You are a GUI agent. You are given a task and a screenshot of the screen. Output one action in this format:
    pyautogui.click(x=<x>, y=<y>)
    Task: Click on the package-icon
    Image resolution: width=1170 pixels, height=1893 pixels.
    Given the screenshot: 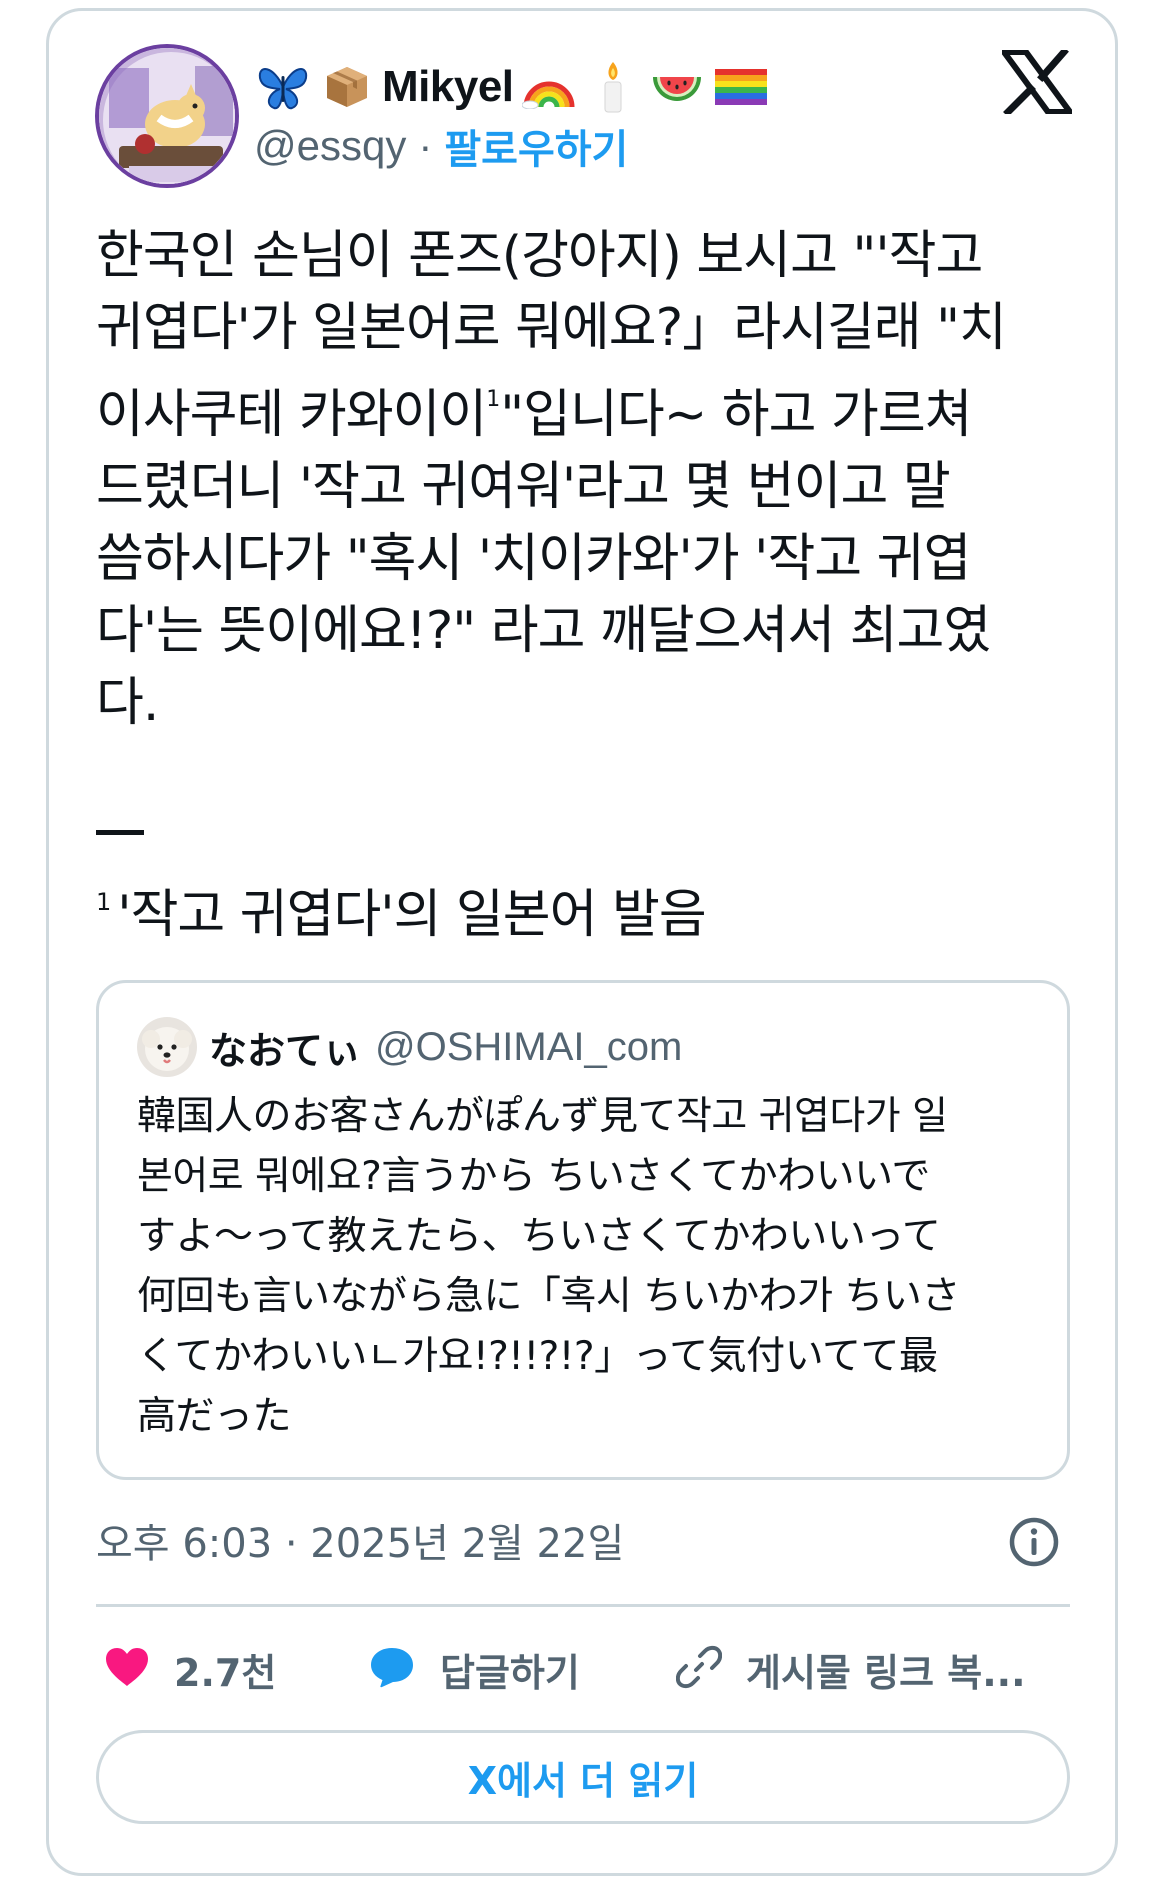 What is the action you would take?
    pyautogui.click(x=347, y=87)
    